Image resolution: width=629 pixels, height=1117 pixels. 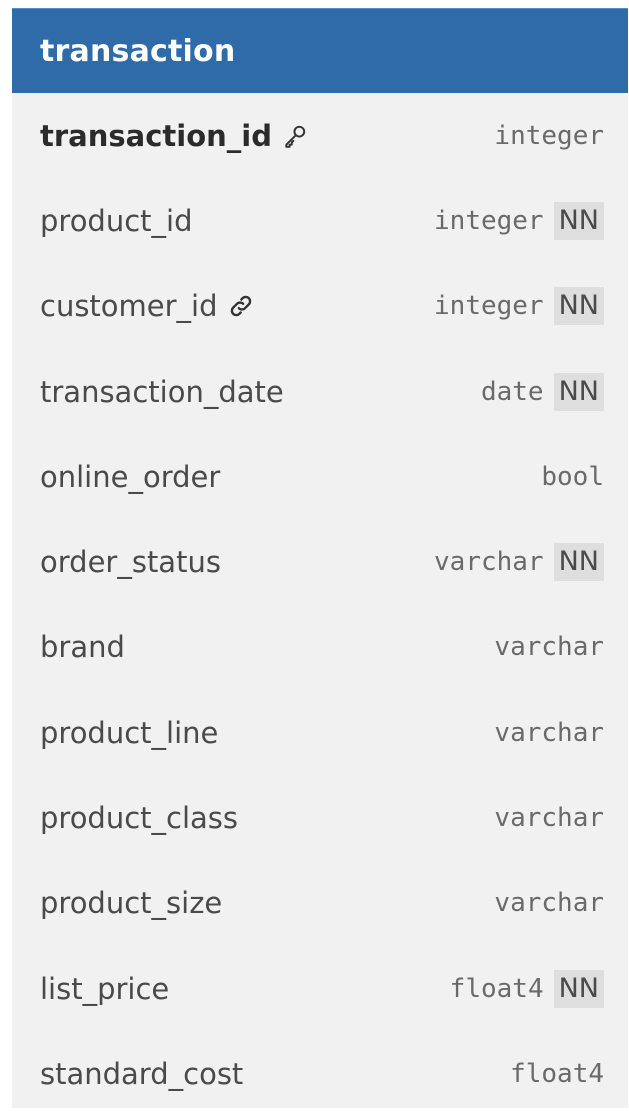 What do you see at coordinates (320, 50) in the screenshot?
I see `table-header: transaction` at bounding box center [320, 50].